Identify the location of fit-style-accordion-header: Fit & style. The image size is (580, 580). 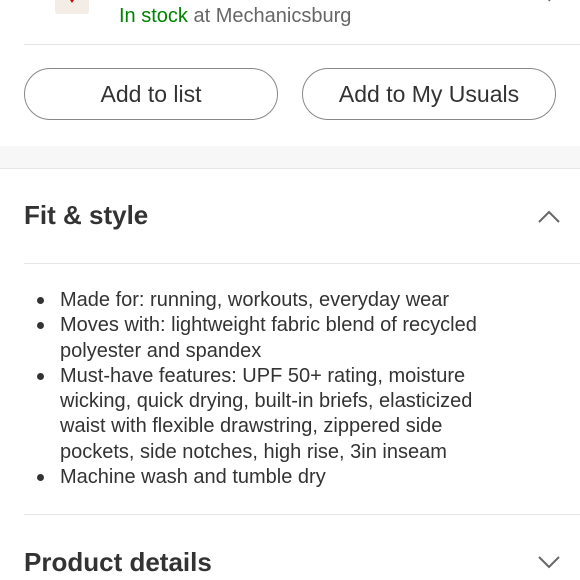
(290, 218).